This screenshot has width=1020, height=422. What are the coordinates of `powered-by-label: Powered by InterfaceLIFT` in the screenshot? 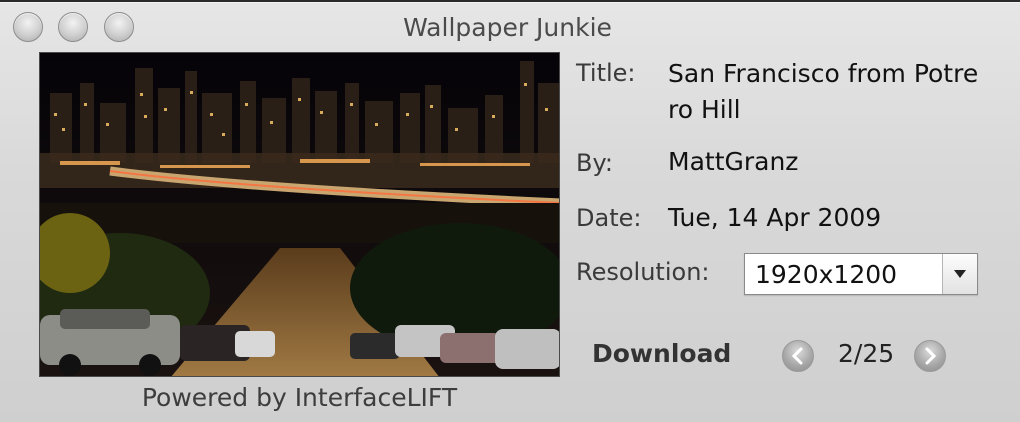 It's located at (299, 397).